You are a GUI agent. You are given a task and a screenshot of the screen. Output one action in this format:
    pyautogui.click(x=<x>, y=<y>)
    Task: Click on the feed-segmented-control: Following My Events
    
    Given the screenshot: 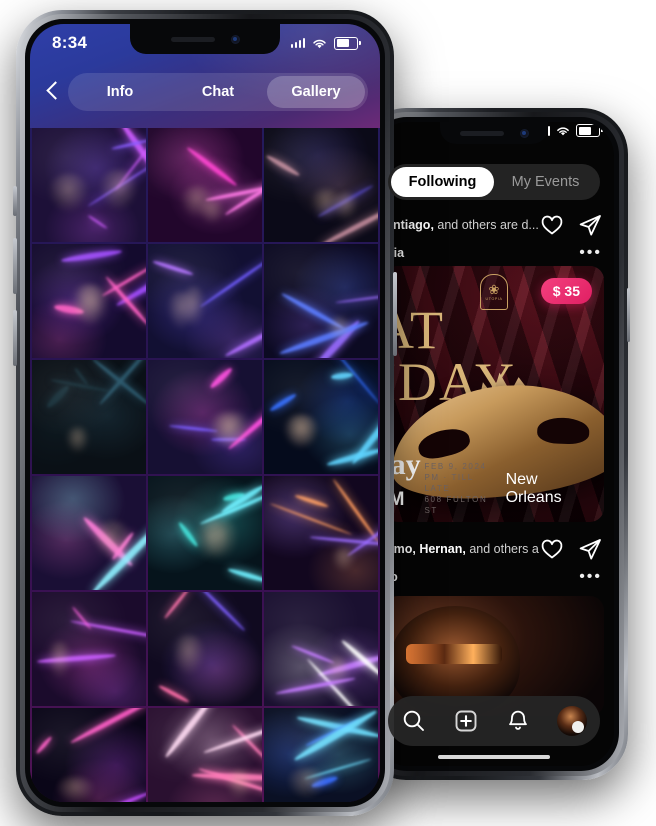 What is the action you would take?
    pyautogui.click(x=494, y=182)
    